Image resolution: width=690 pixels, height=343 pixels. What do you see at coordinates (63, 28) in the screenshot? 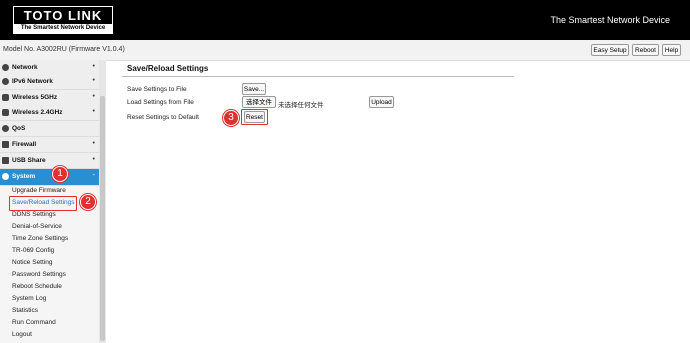
I see `logo-subtext: The Smartest Network Device` at bounding box center [63, 28].